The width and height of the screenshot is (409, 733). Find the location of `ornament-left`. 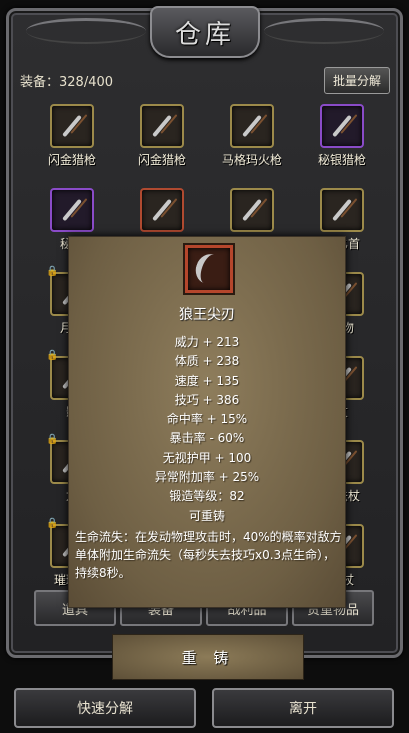

ornament-left is located at coordinates (86, 31).